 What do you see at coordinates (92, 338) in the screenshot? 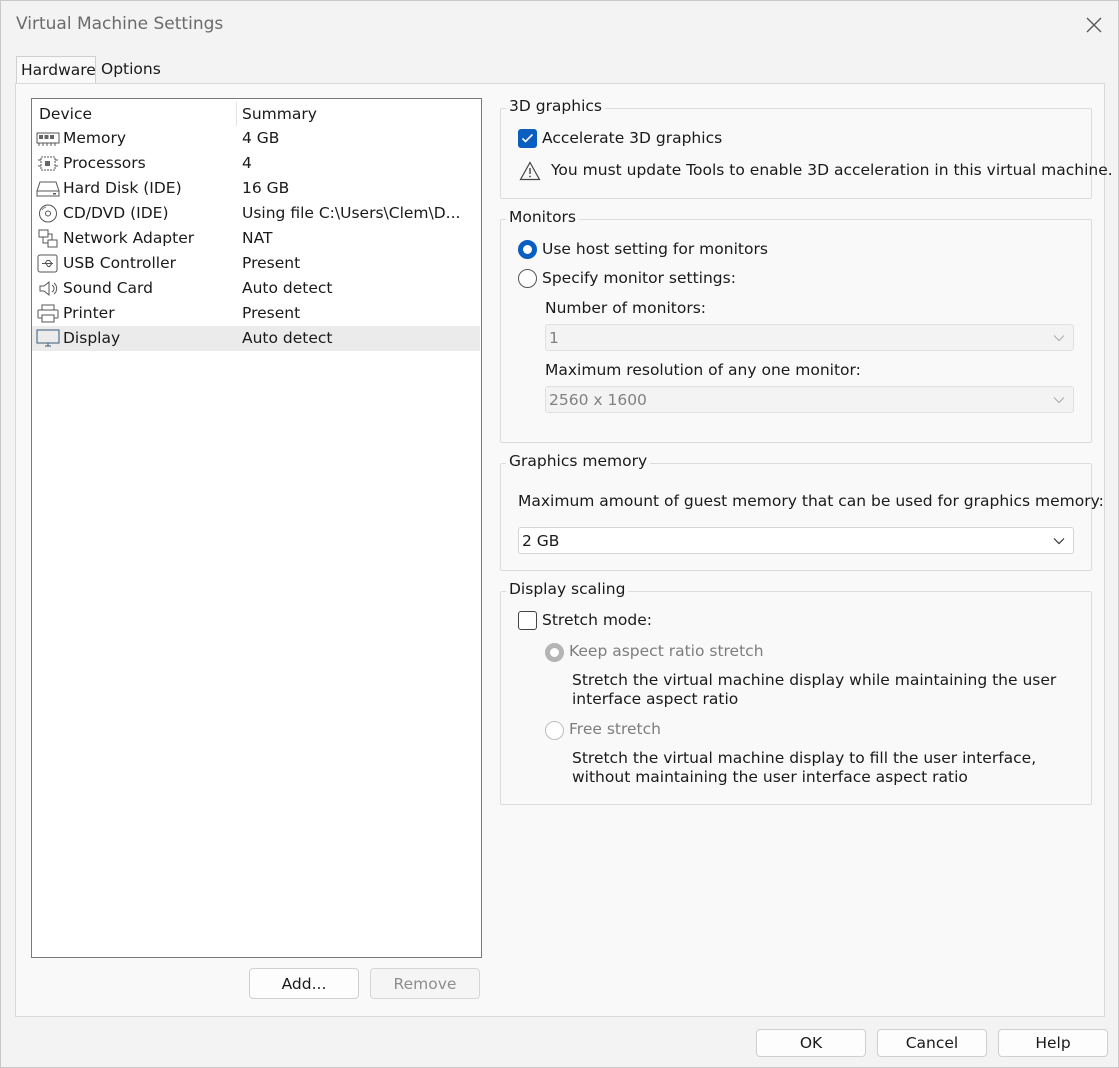
I see `device-name: Display` at bounding box center [92, 338].